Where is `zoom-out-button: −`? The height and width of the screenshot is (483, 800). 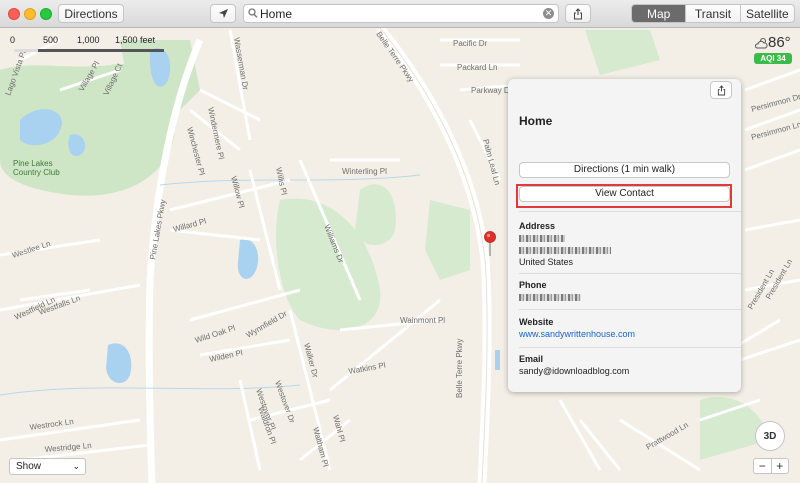 zoom-out-button: − is located at coordinates (763, 466).